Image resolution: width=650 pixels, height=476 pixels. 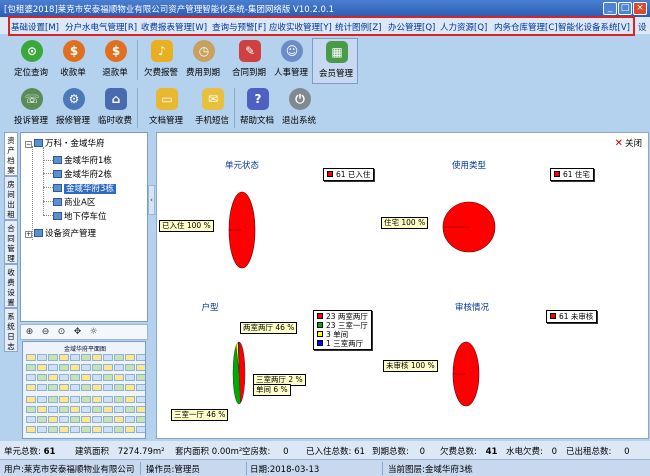 I want to click on sms-button: ✉ 手机短信, so click(x=212, y=109).